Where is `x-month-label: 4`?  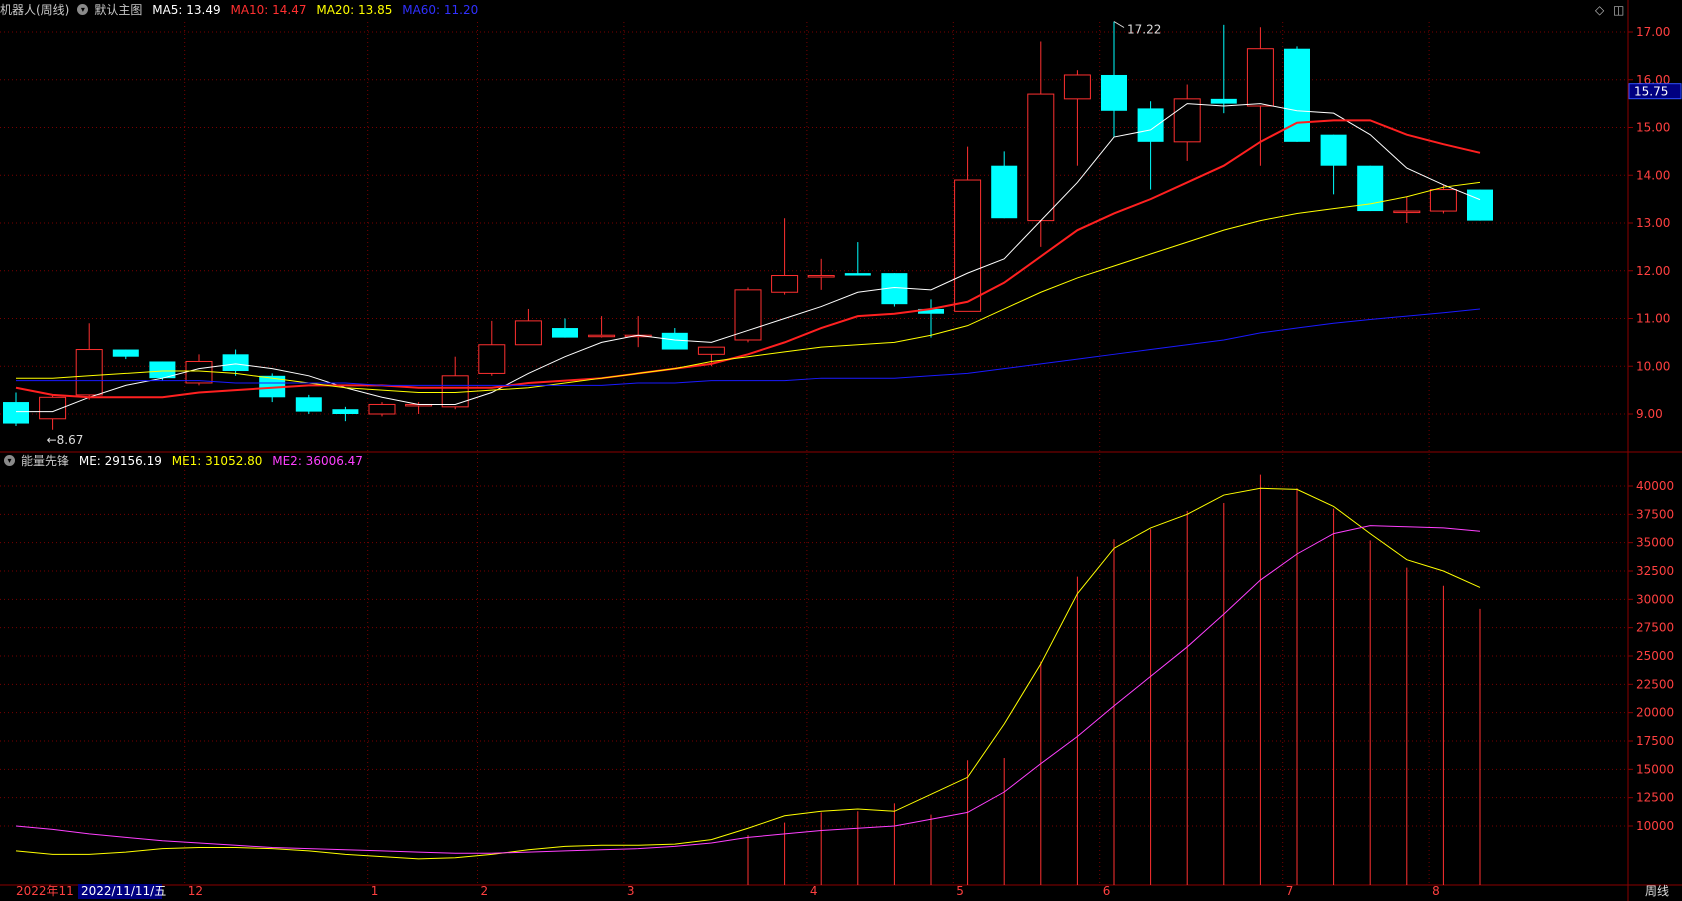
x-month-label: 4 is located at coordinates (814, 891).